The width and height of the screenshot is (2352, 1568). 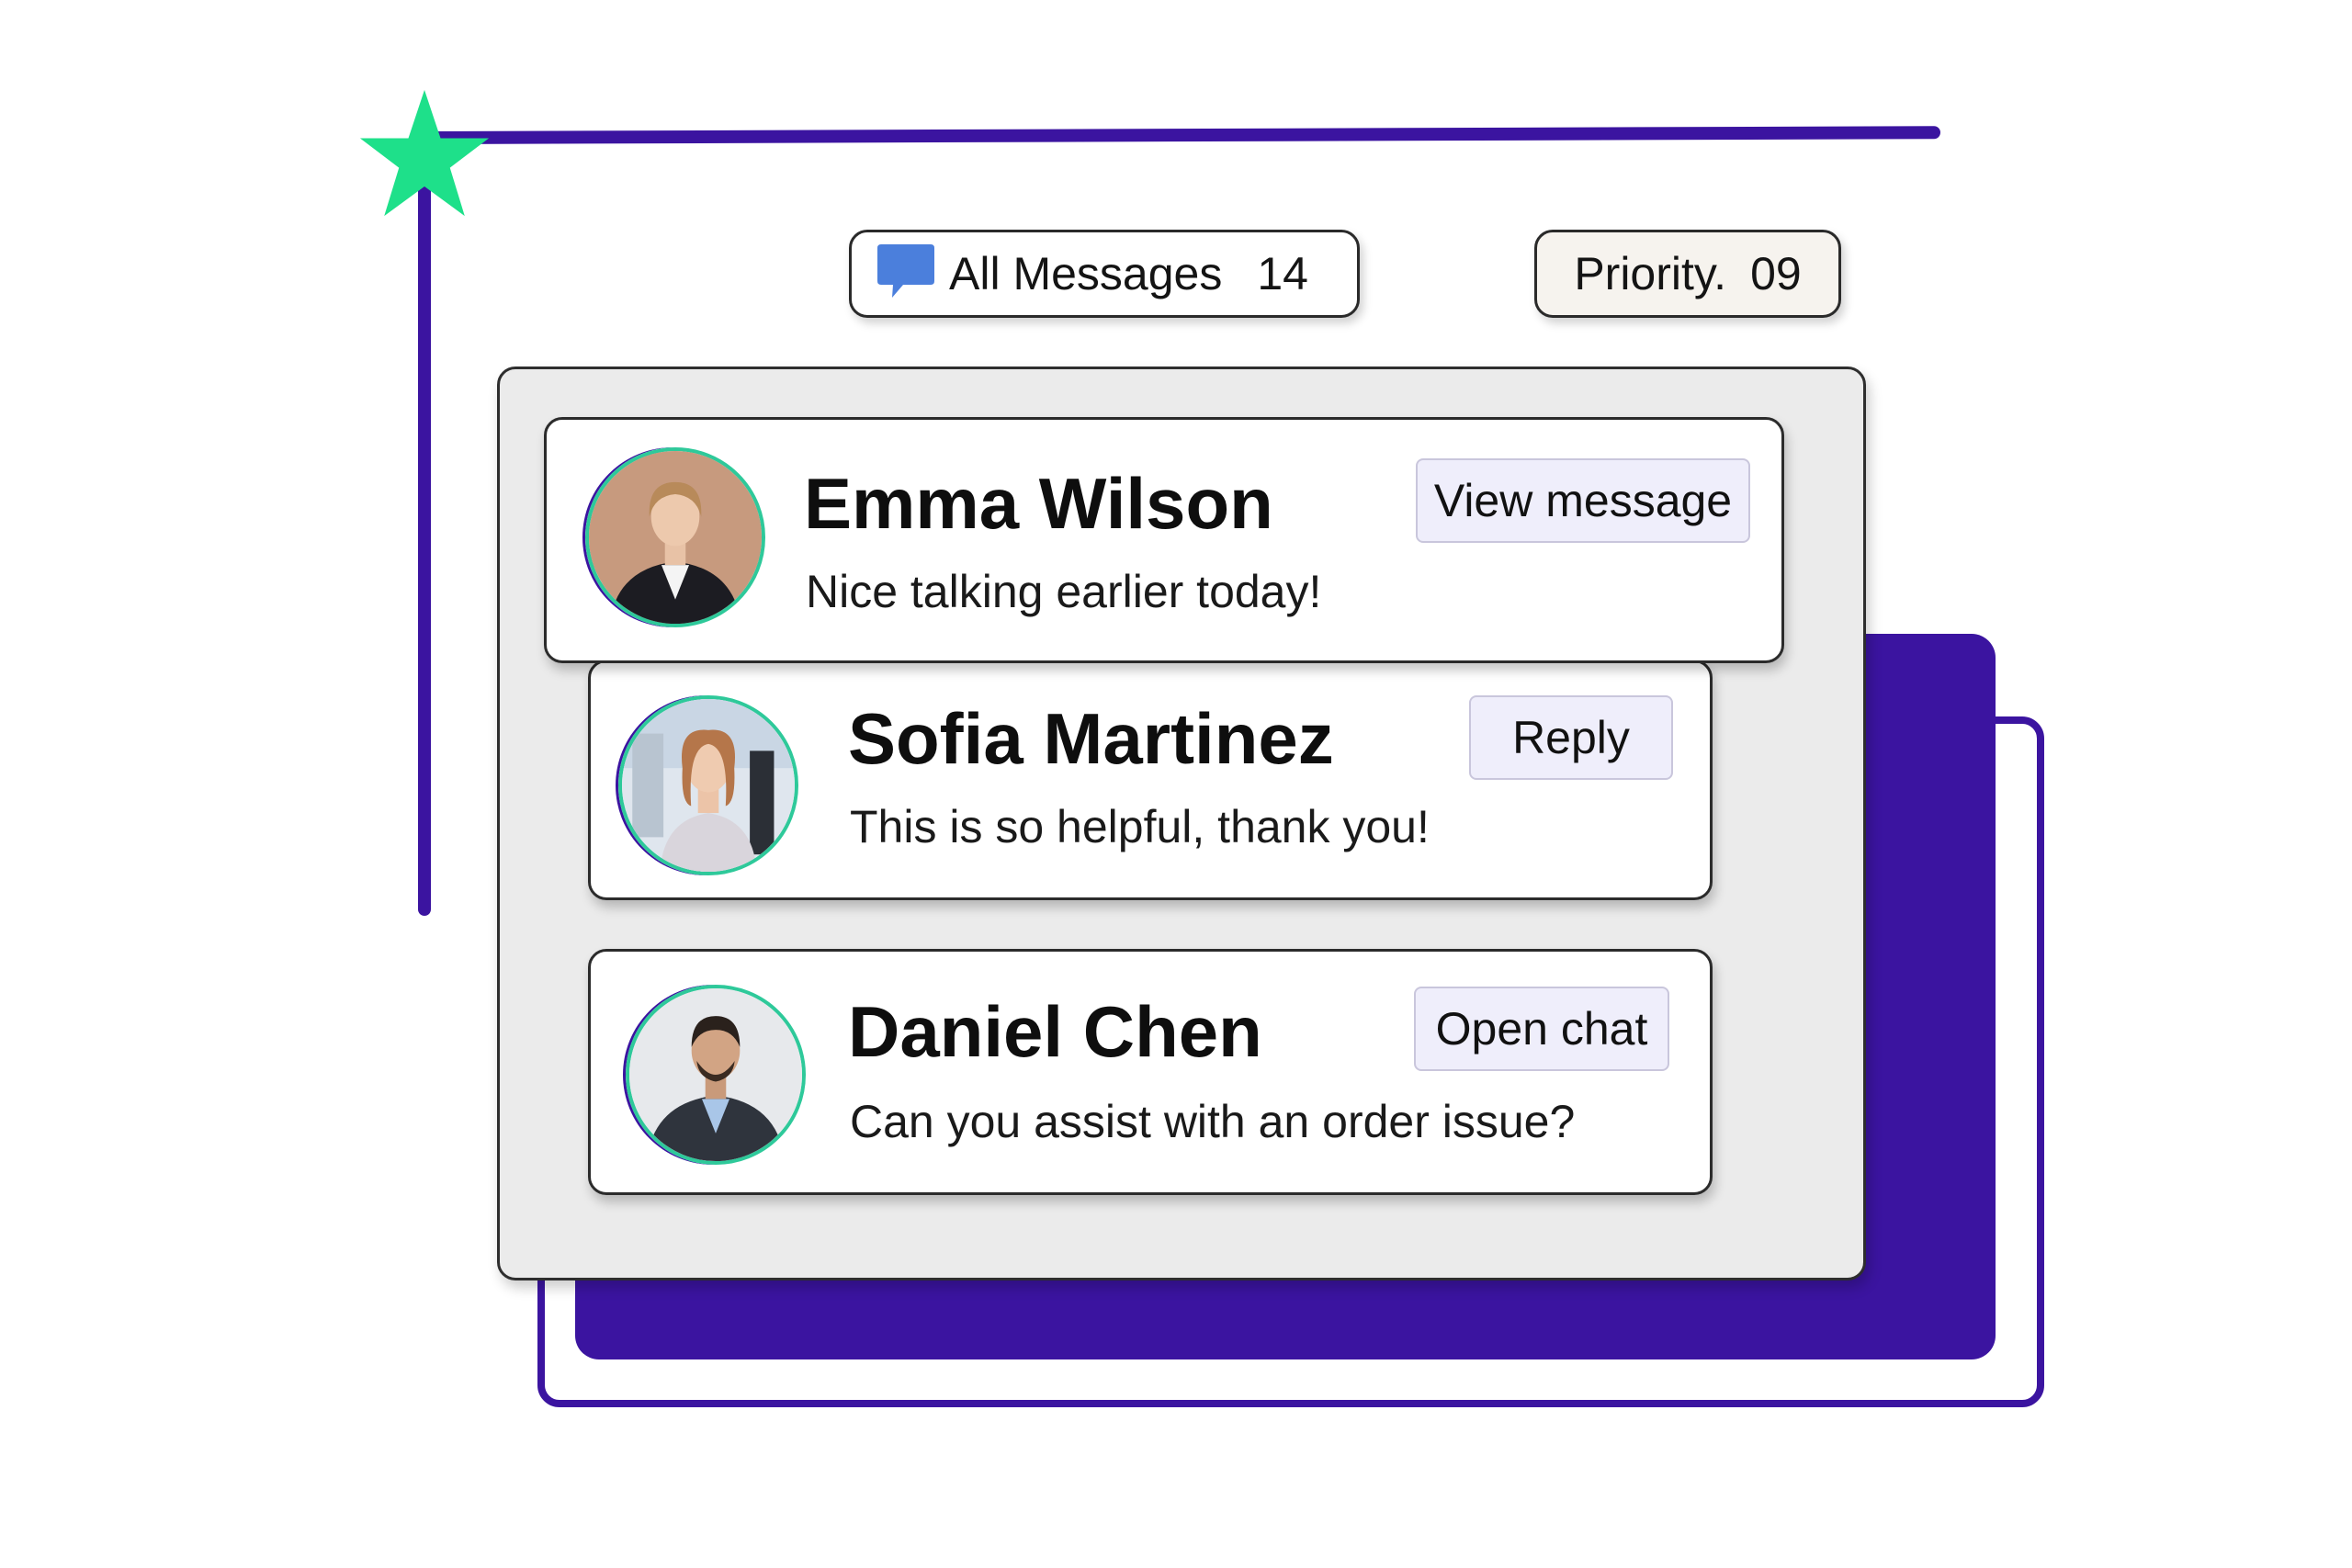 I want to click on open-chat-button: Open chat, so click(x=1541, y=1029).